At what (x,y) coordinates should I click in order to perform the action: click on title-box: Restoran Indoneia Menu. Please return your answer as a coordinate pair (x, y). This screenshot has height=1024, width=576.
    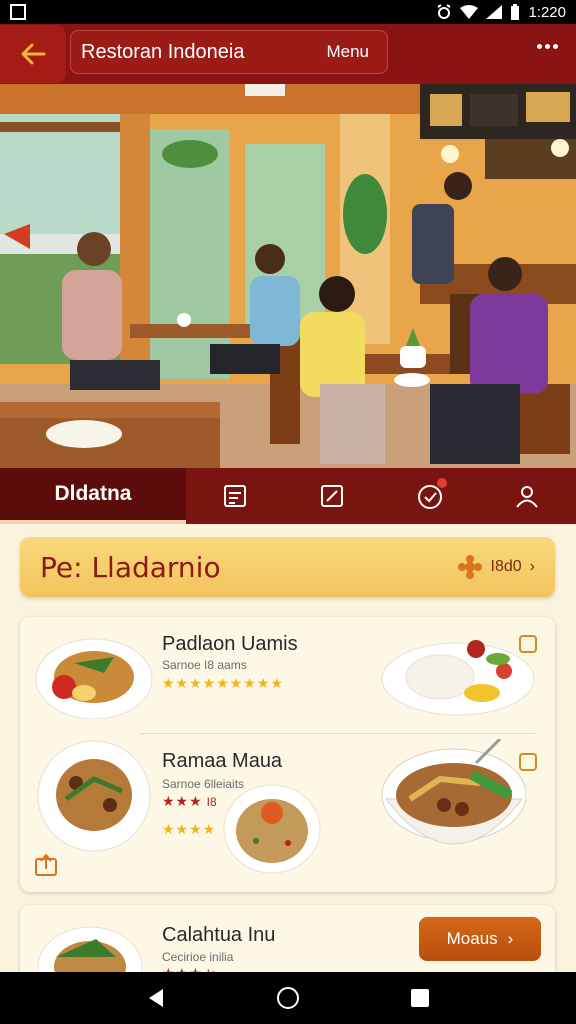
    Looking at the image, I should click on (229, 52).